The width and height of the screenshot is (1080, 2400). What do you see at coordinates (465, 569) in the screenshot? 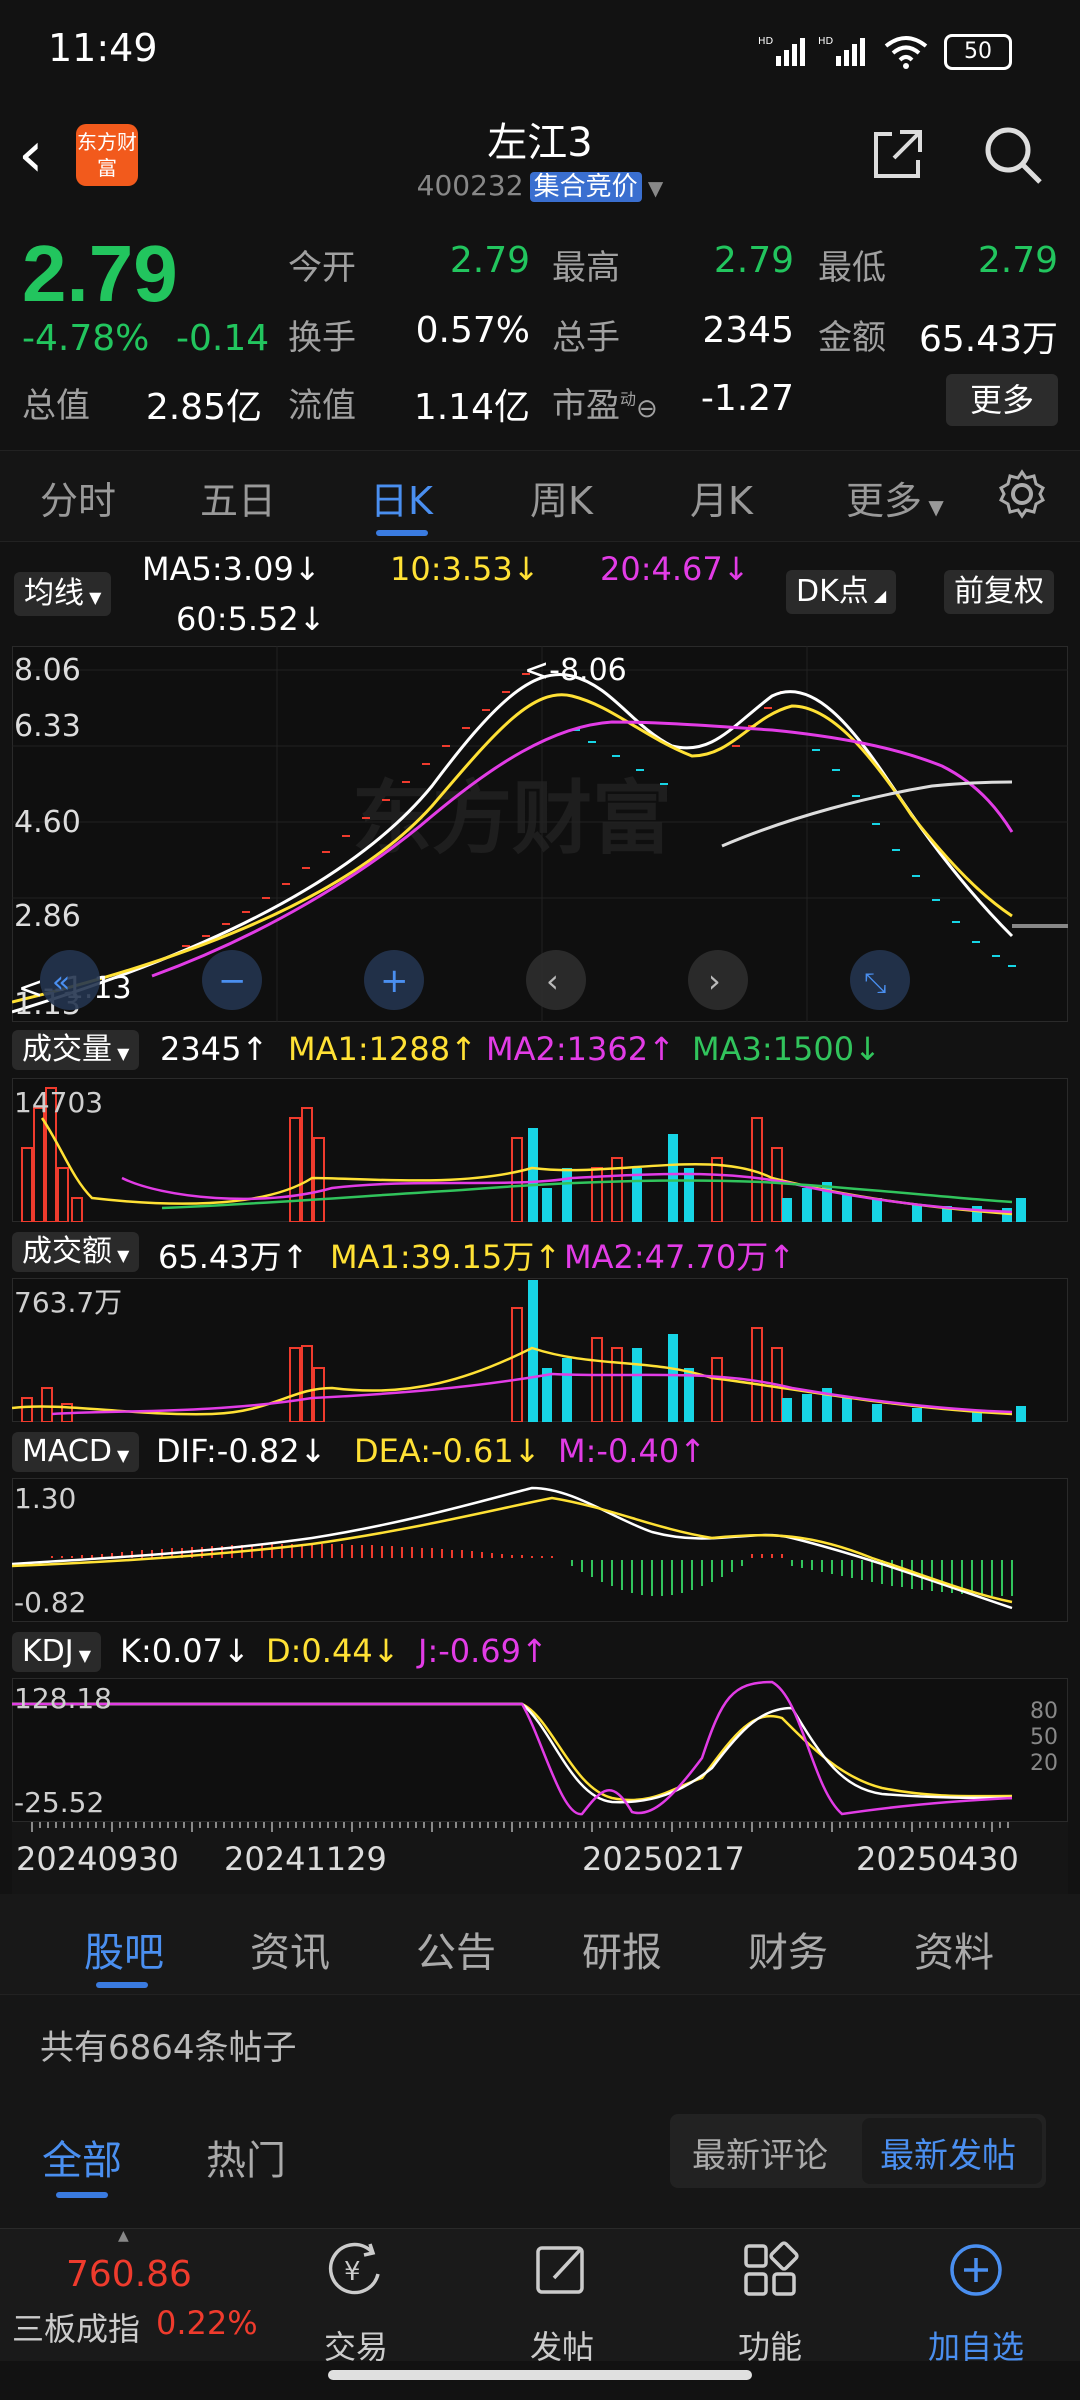
I see `ma10-value: 10:3.53↓` at bounding box center [465, 569].